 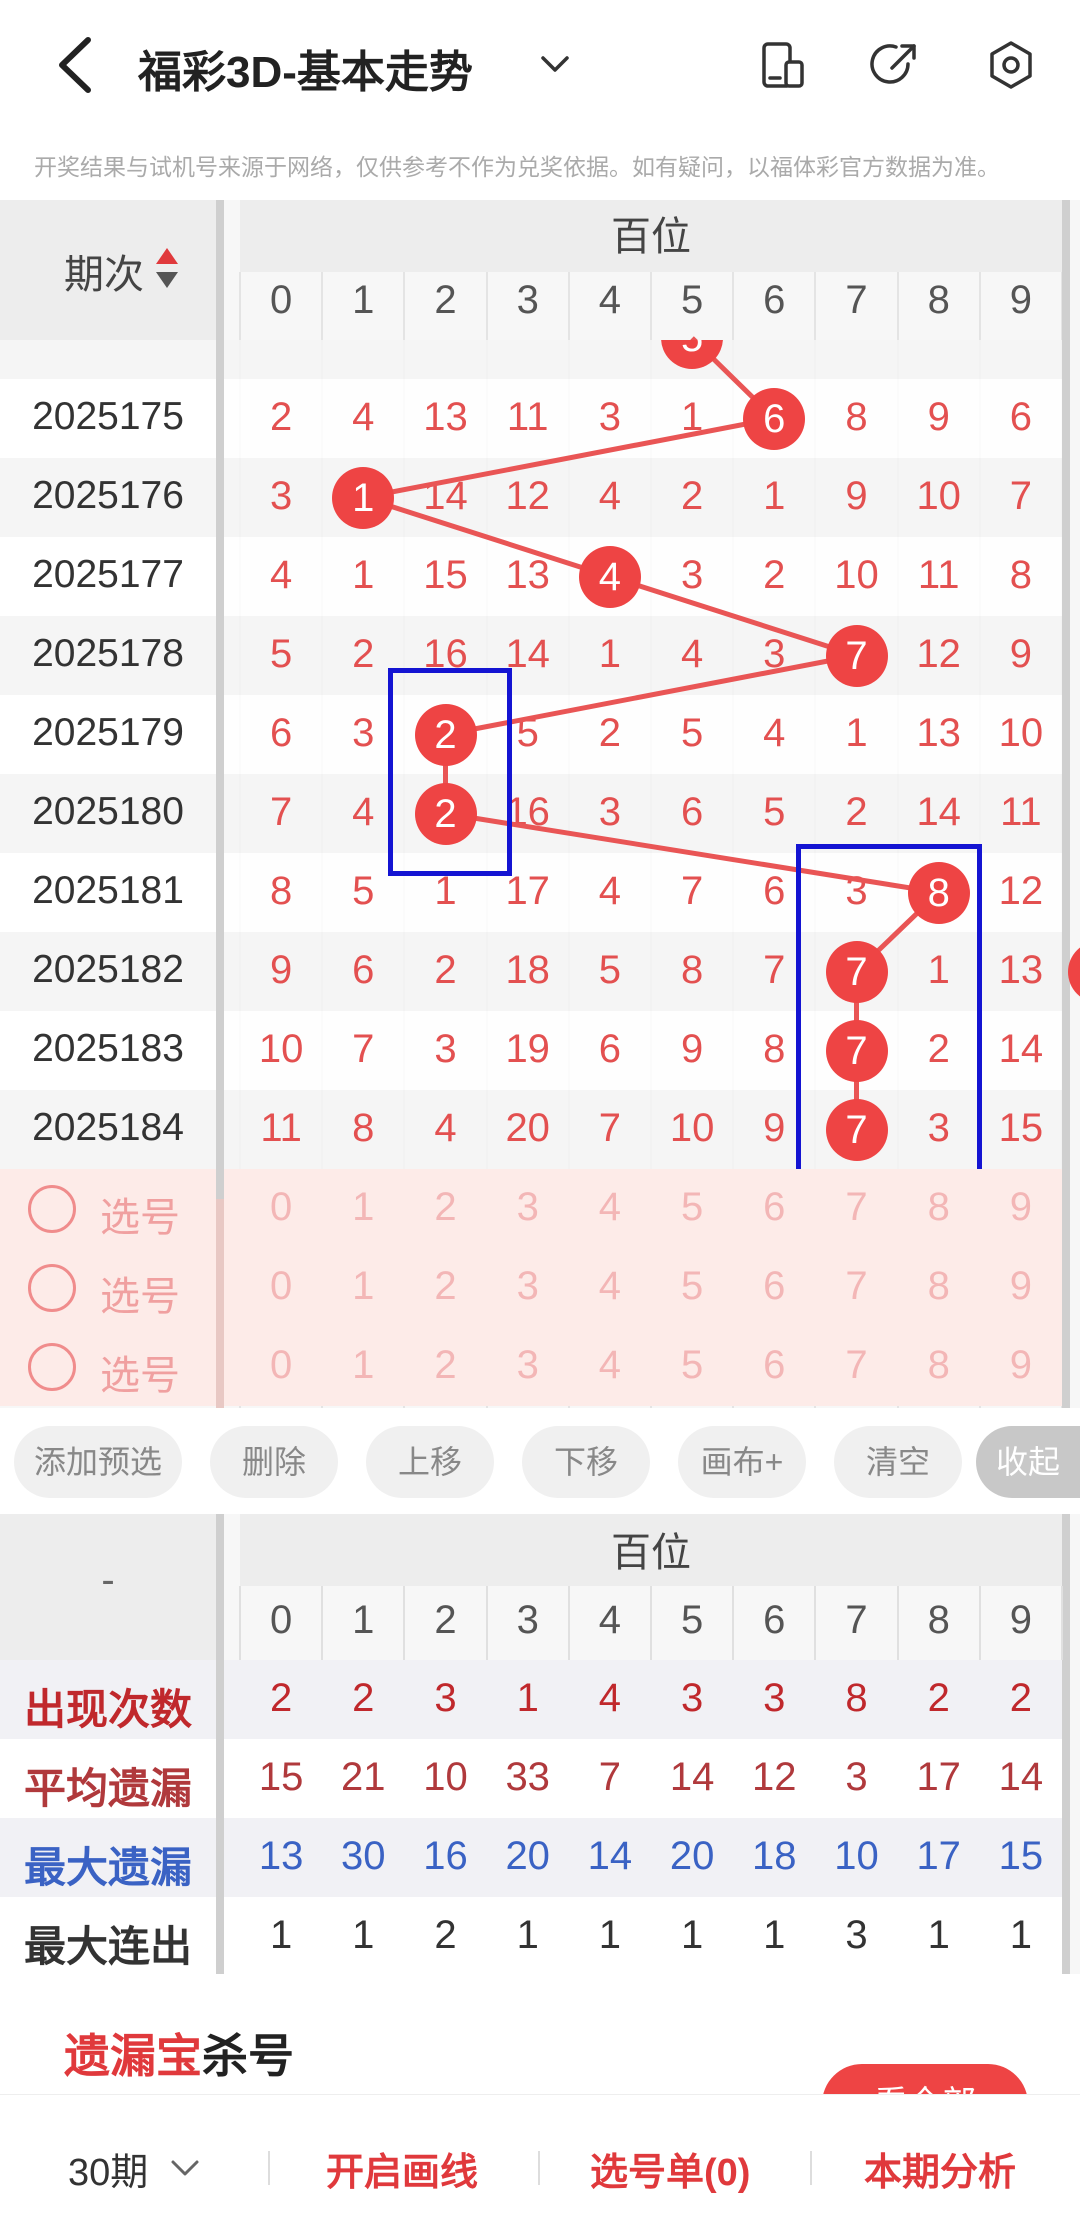 I want to click on stats-value: 10, so click(x=445, y=1777).